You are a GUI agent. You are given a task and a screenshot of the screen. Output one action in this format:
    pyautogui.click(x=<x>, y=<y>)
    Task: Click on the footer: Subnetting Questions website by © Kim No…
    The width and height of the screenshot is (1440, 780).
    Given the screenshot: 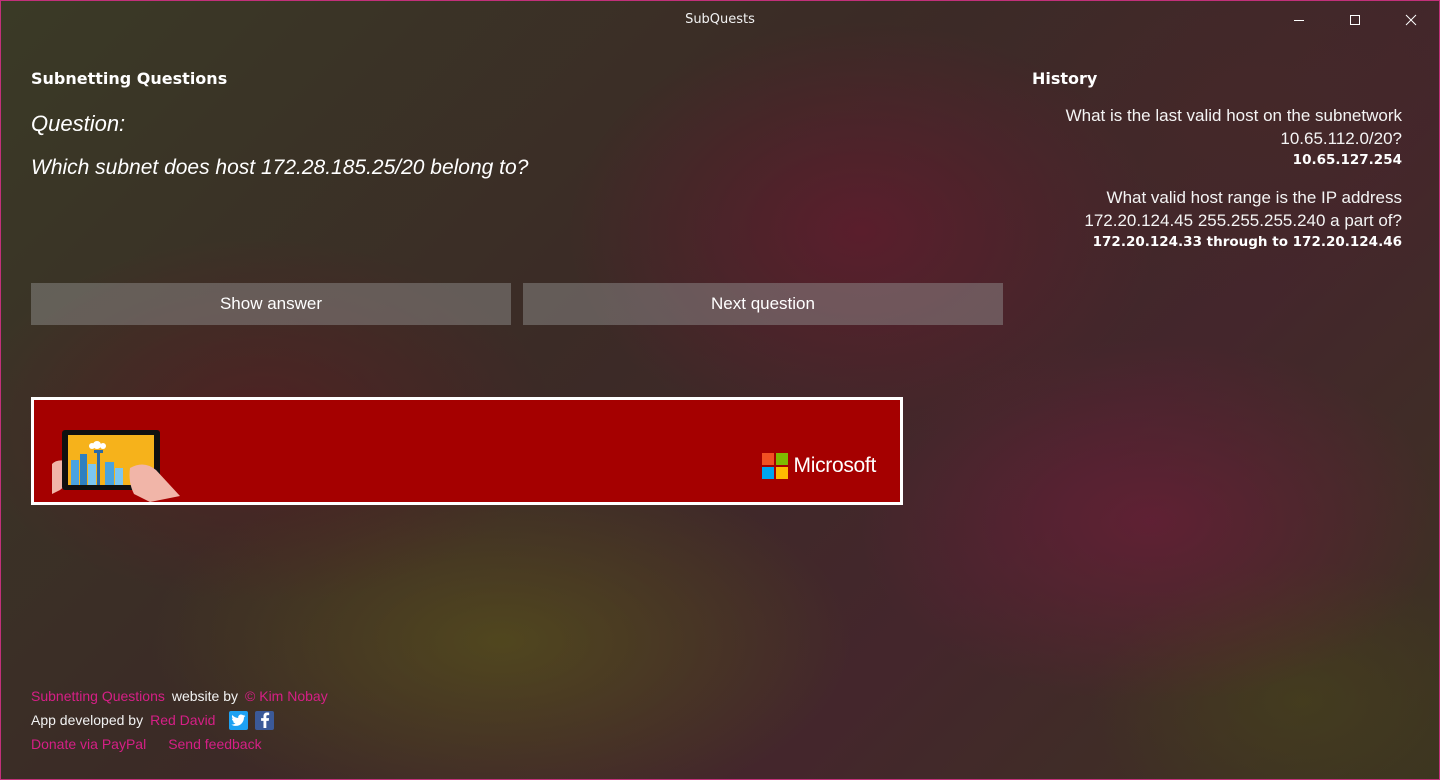 What is the action you would take?
    pyautogui.click(x=179, y=720)
    